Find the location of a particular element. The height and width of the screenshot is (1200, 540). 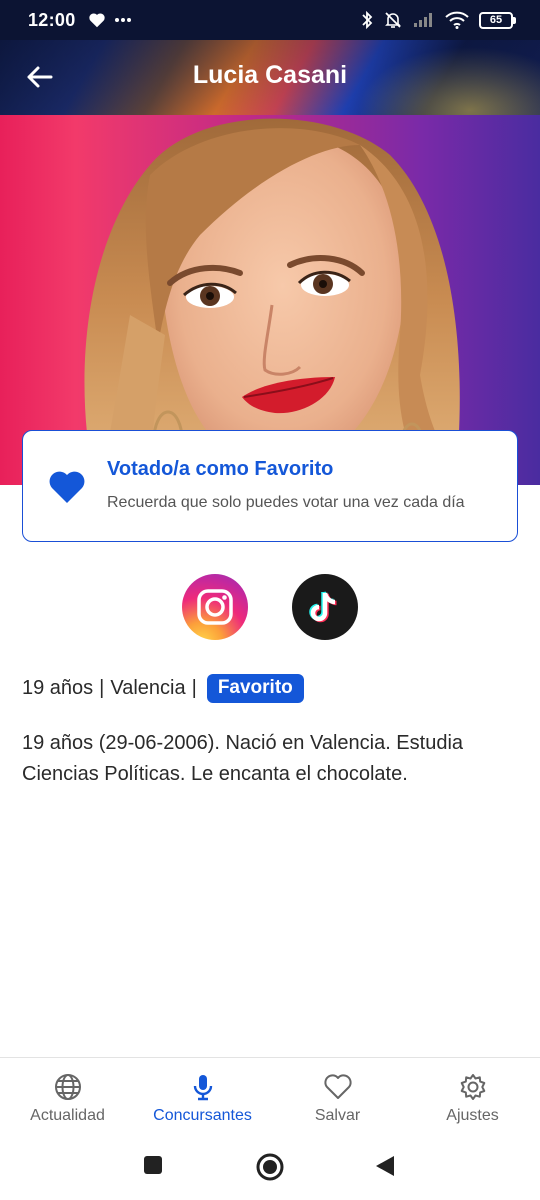

back-triangle-icon is located at coordinates (385, 1166).